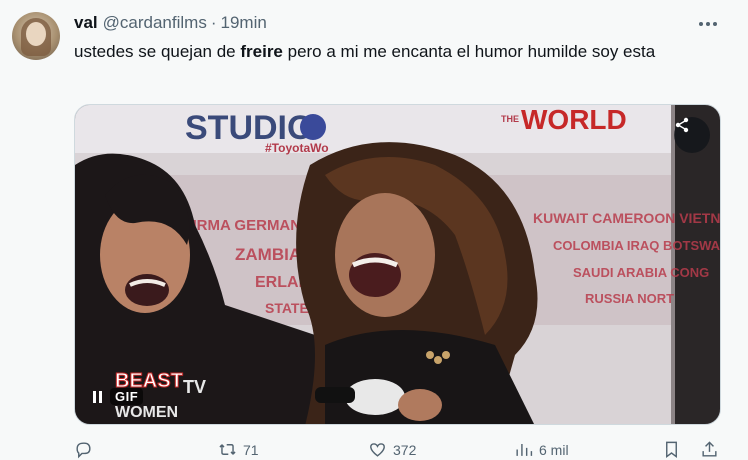 This screenshot has height=460, width=748. Describe the element at coordinates (627, 218) in the screenshot. I see `backdrop-countries-5: KUWAIT CAMEROON VIETNAM` at that location.